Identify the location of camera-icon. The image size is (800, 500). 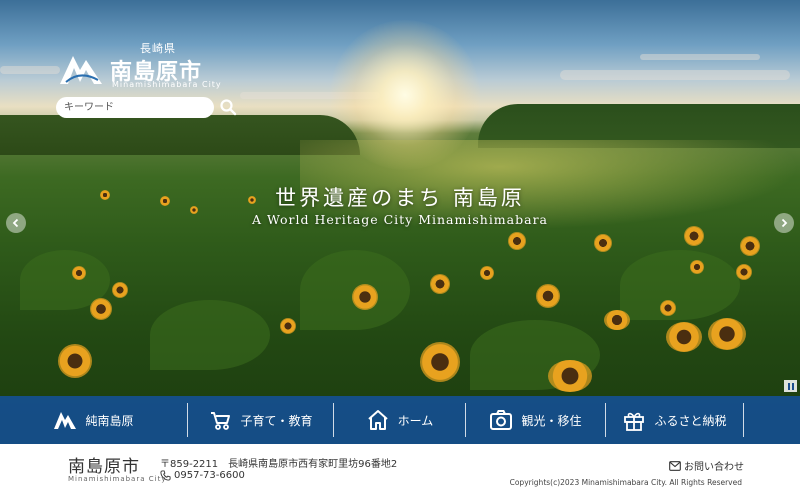
(501, 420).